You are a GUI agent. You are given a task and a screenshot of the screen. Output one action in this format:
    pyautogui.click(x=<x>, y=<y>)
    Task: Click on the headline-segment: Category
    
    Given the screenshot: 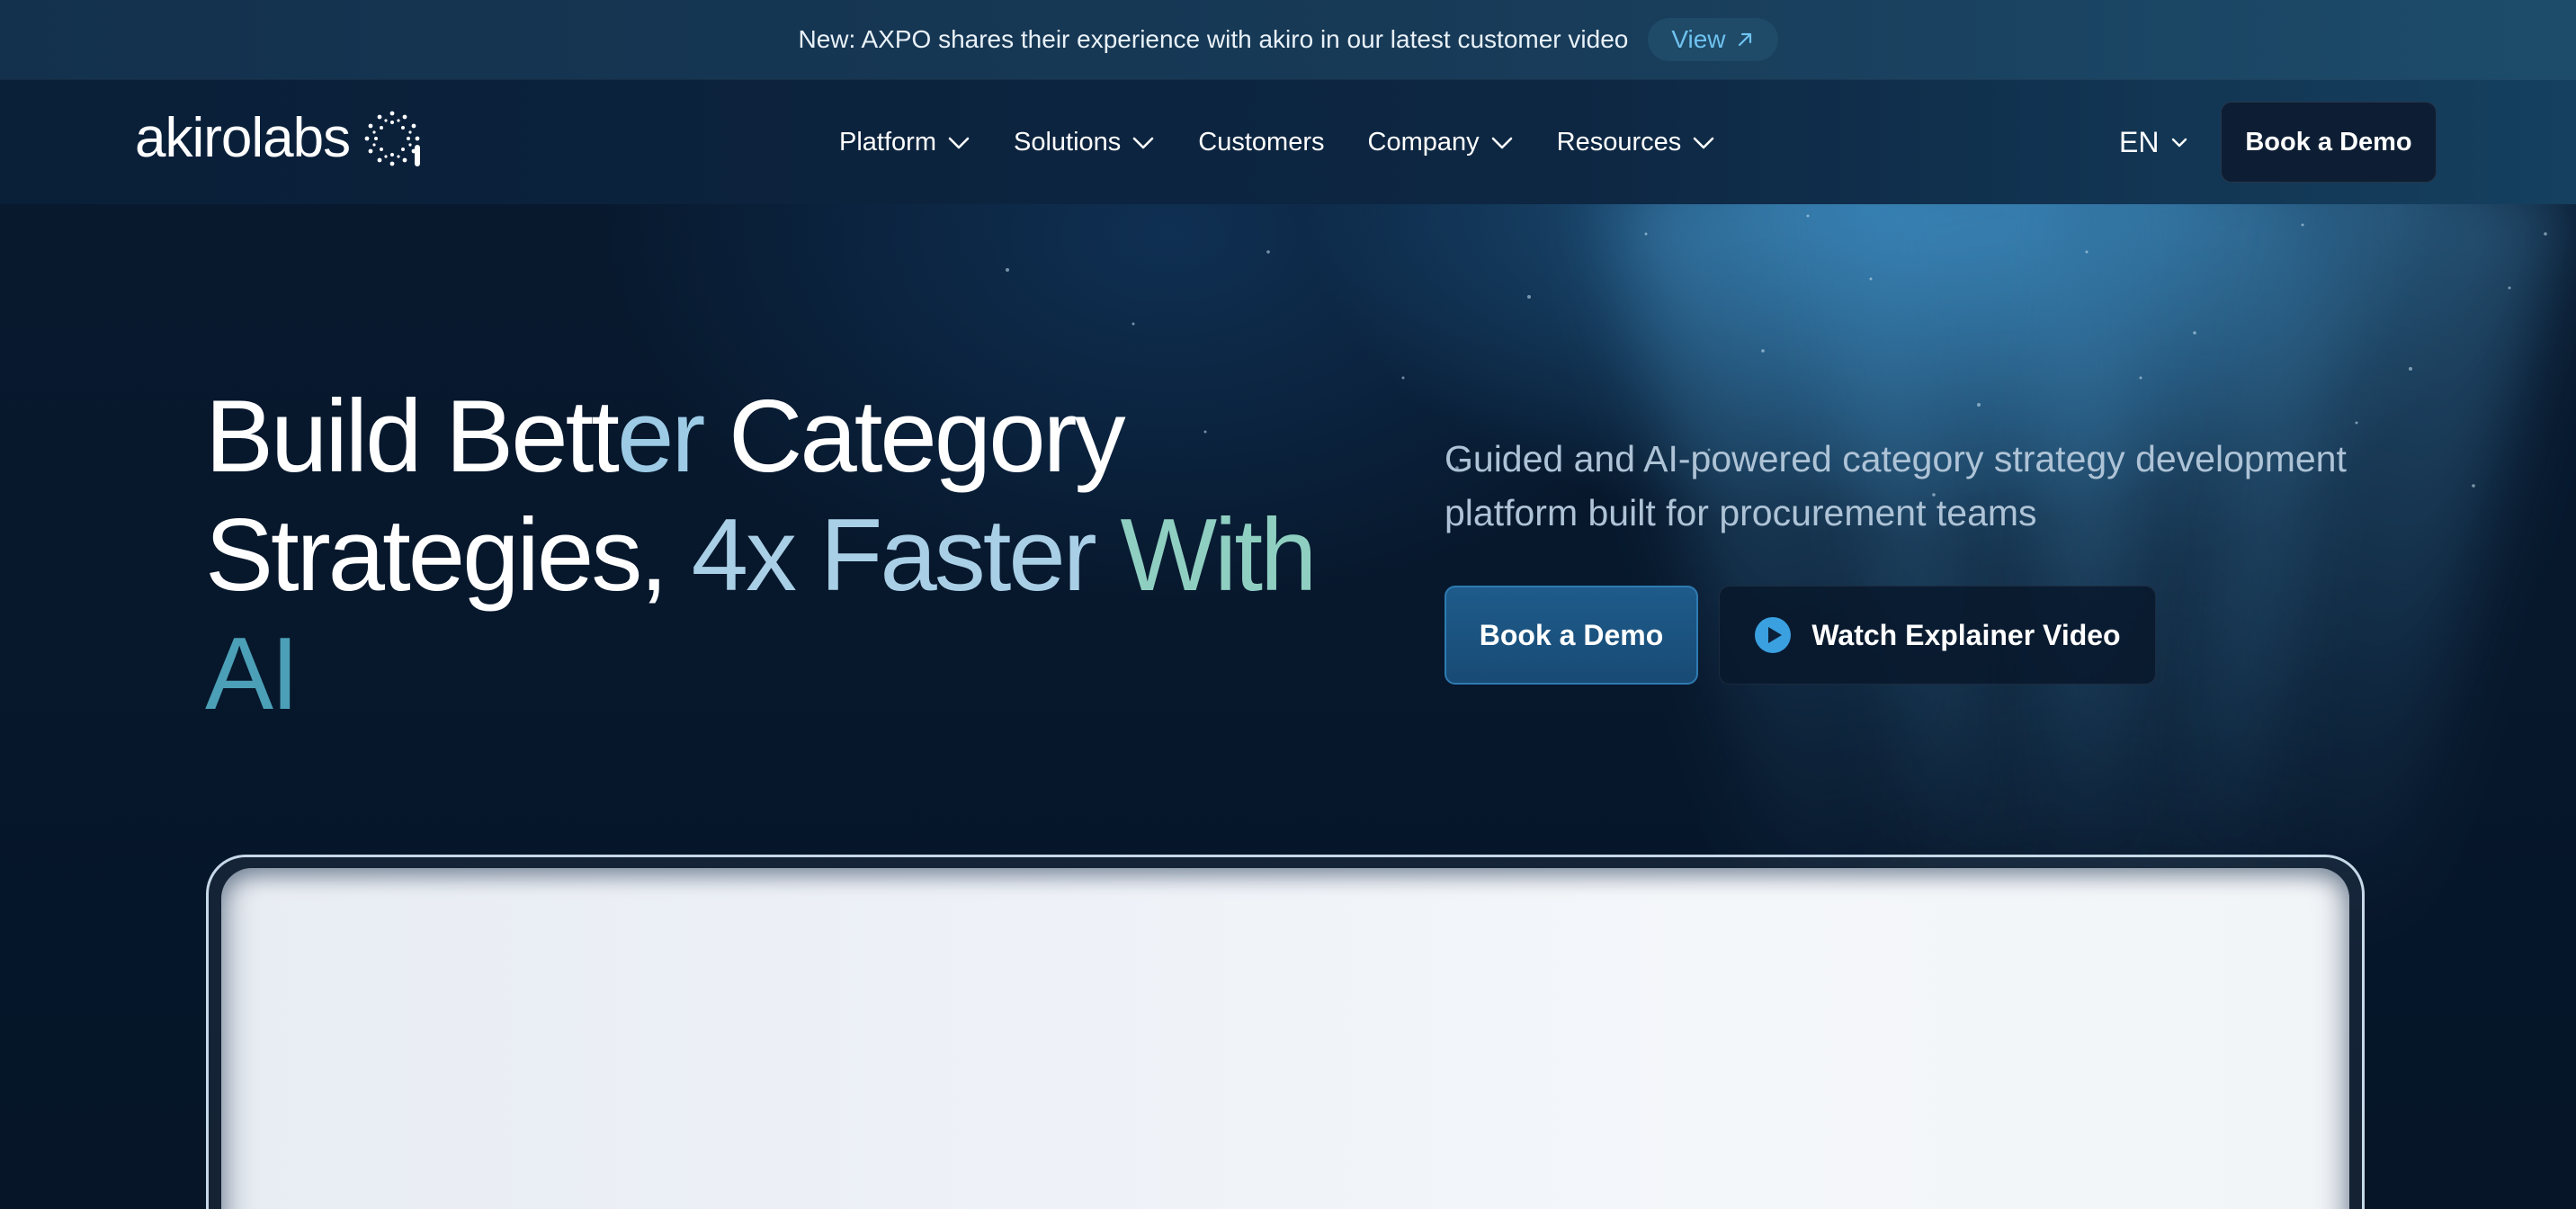 What is the action you would take?
    pyautogui.click(x=914, y=437)
    